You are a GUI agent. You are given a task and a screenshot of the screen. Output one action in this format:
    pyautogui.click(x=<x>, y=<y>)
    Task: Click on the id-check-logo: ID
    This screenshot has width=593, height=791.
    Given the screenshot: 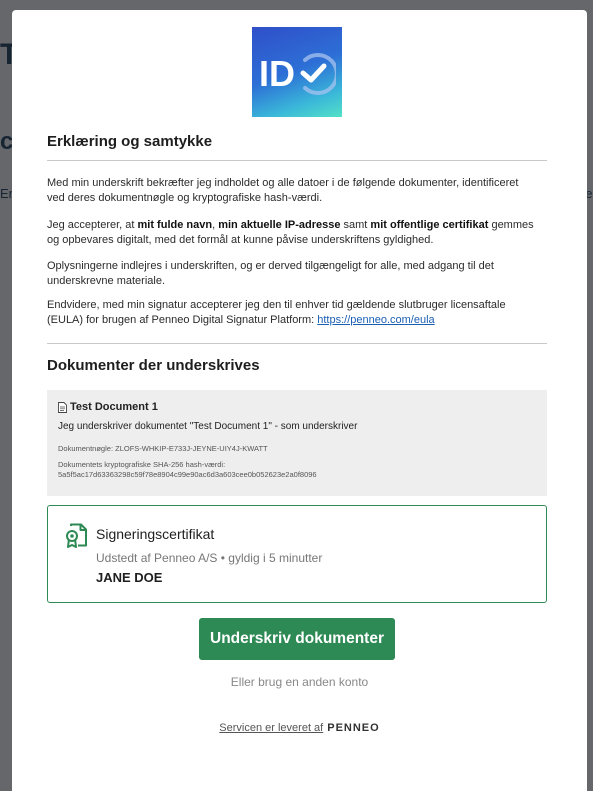 What is the action you would take?
    pyautogui.click(x=297, y=72)
    